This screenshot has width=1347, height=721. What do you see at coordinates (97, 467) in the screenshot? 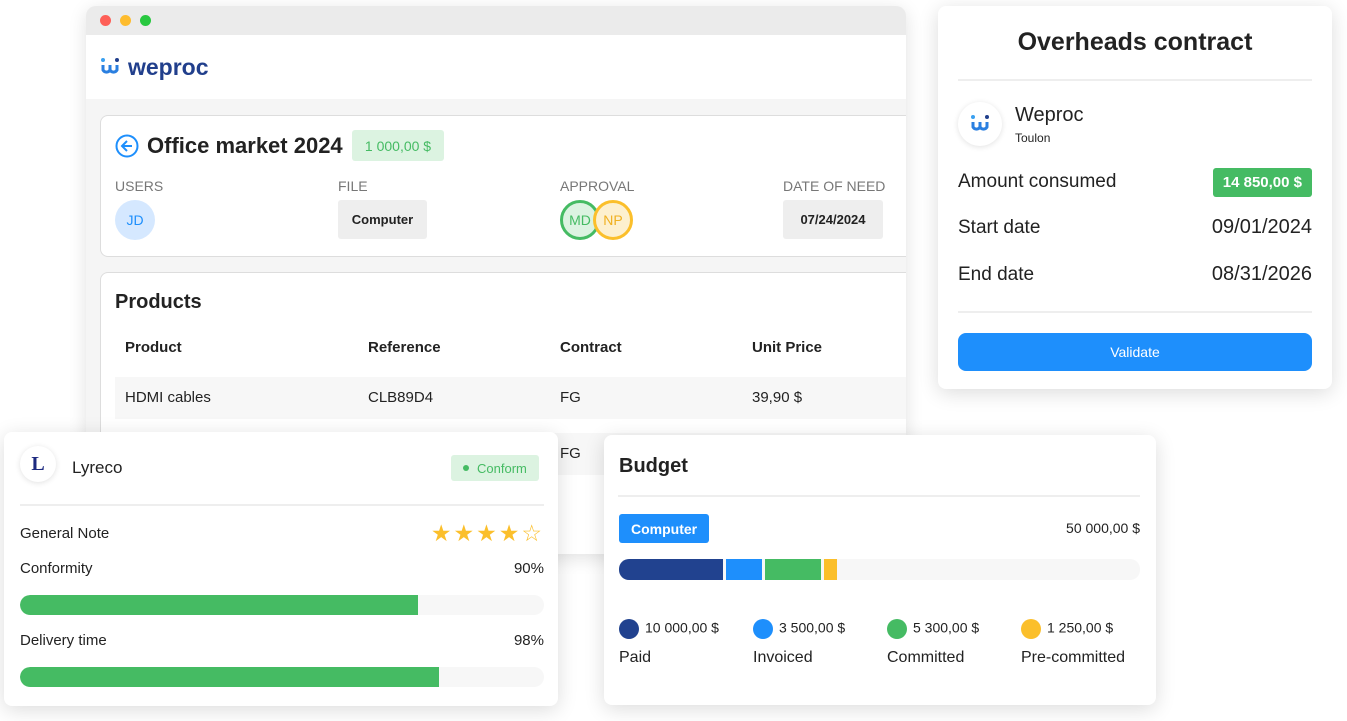
I see `supplier-name: Lyreco` at bounding box center [97, 467].